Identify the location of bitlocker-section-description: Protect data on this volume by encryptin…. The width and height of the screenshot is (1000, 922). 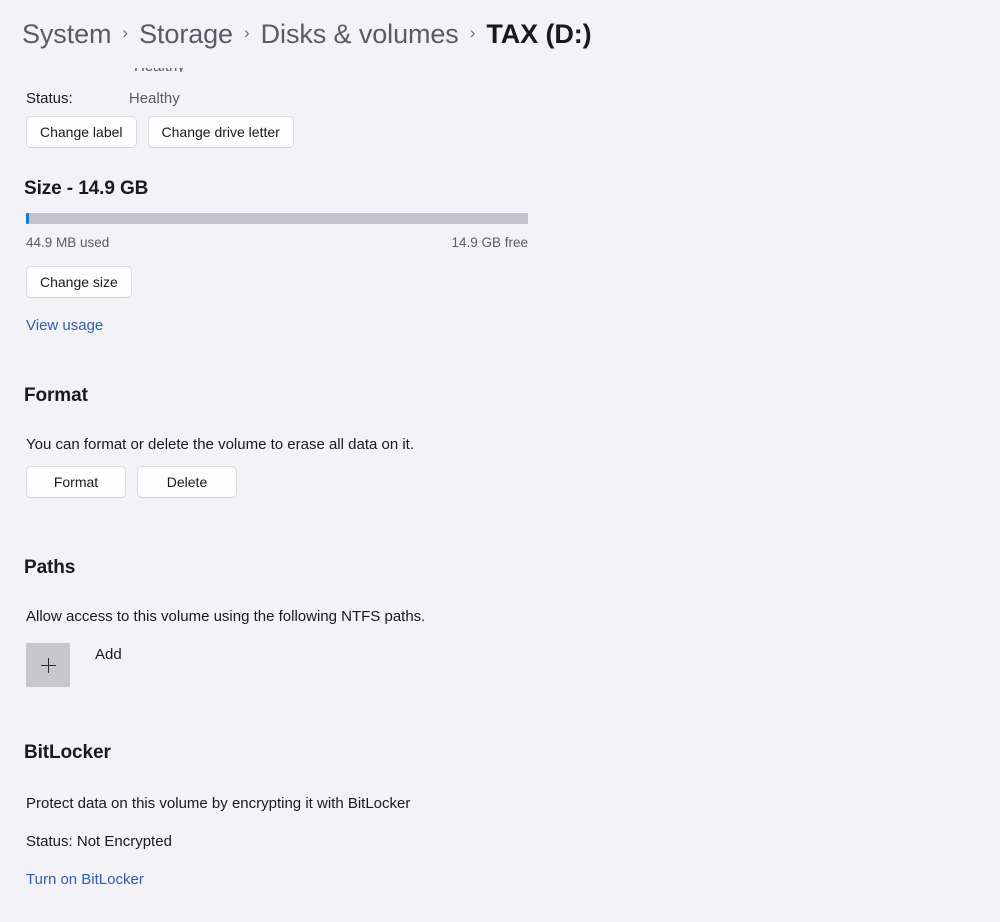
(218, 803).